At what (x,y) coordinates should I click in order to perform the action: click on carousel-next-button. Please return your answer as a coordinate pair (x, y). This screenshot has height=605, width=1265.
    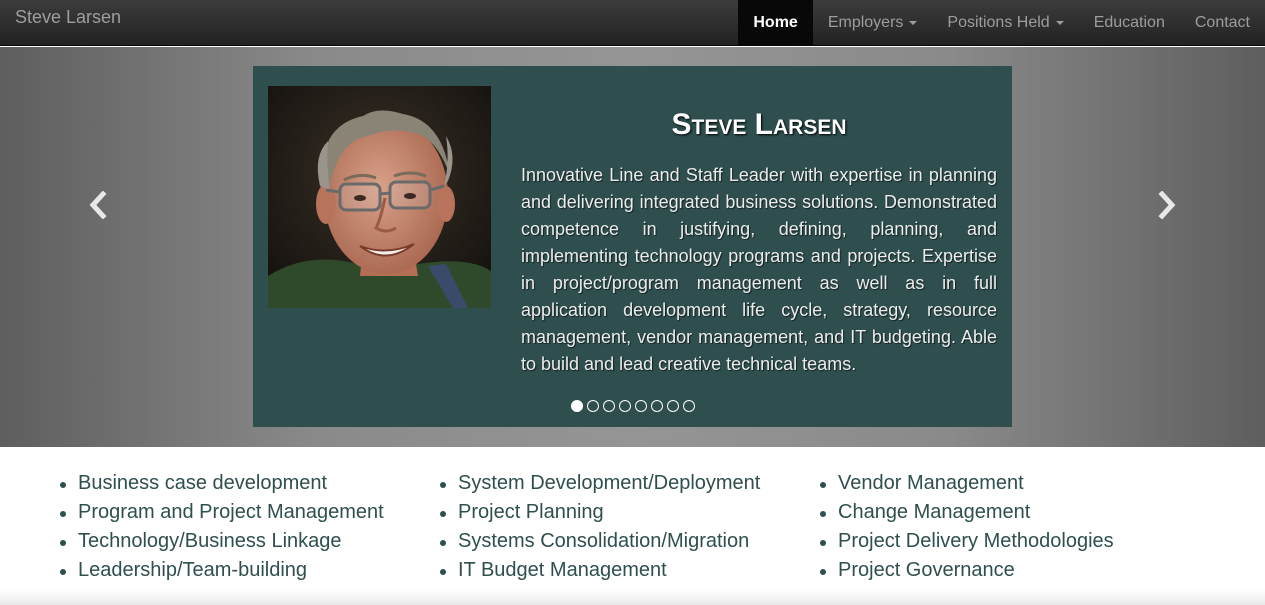
    Looking at the image, I should click on (1167, 205).